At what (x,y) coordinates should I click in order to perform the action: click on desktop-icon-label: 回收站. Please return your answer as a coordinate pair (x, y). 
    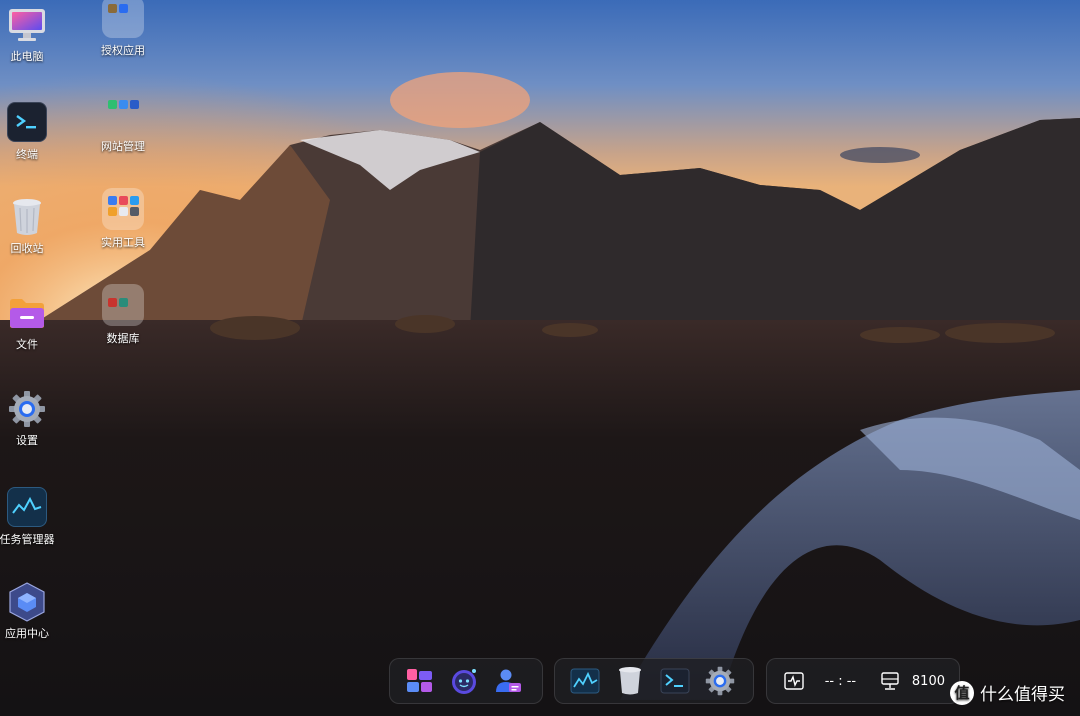
    Looking at the image, I should click on (27, 248).